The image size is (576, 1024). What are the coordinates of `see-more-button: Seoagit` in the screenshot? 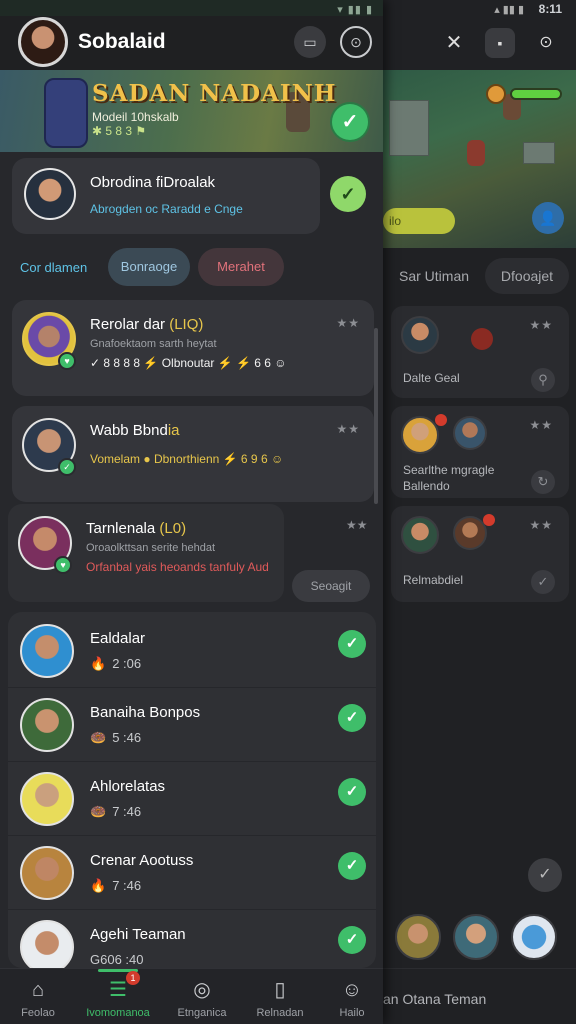 It's located at (331, 586).